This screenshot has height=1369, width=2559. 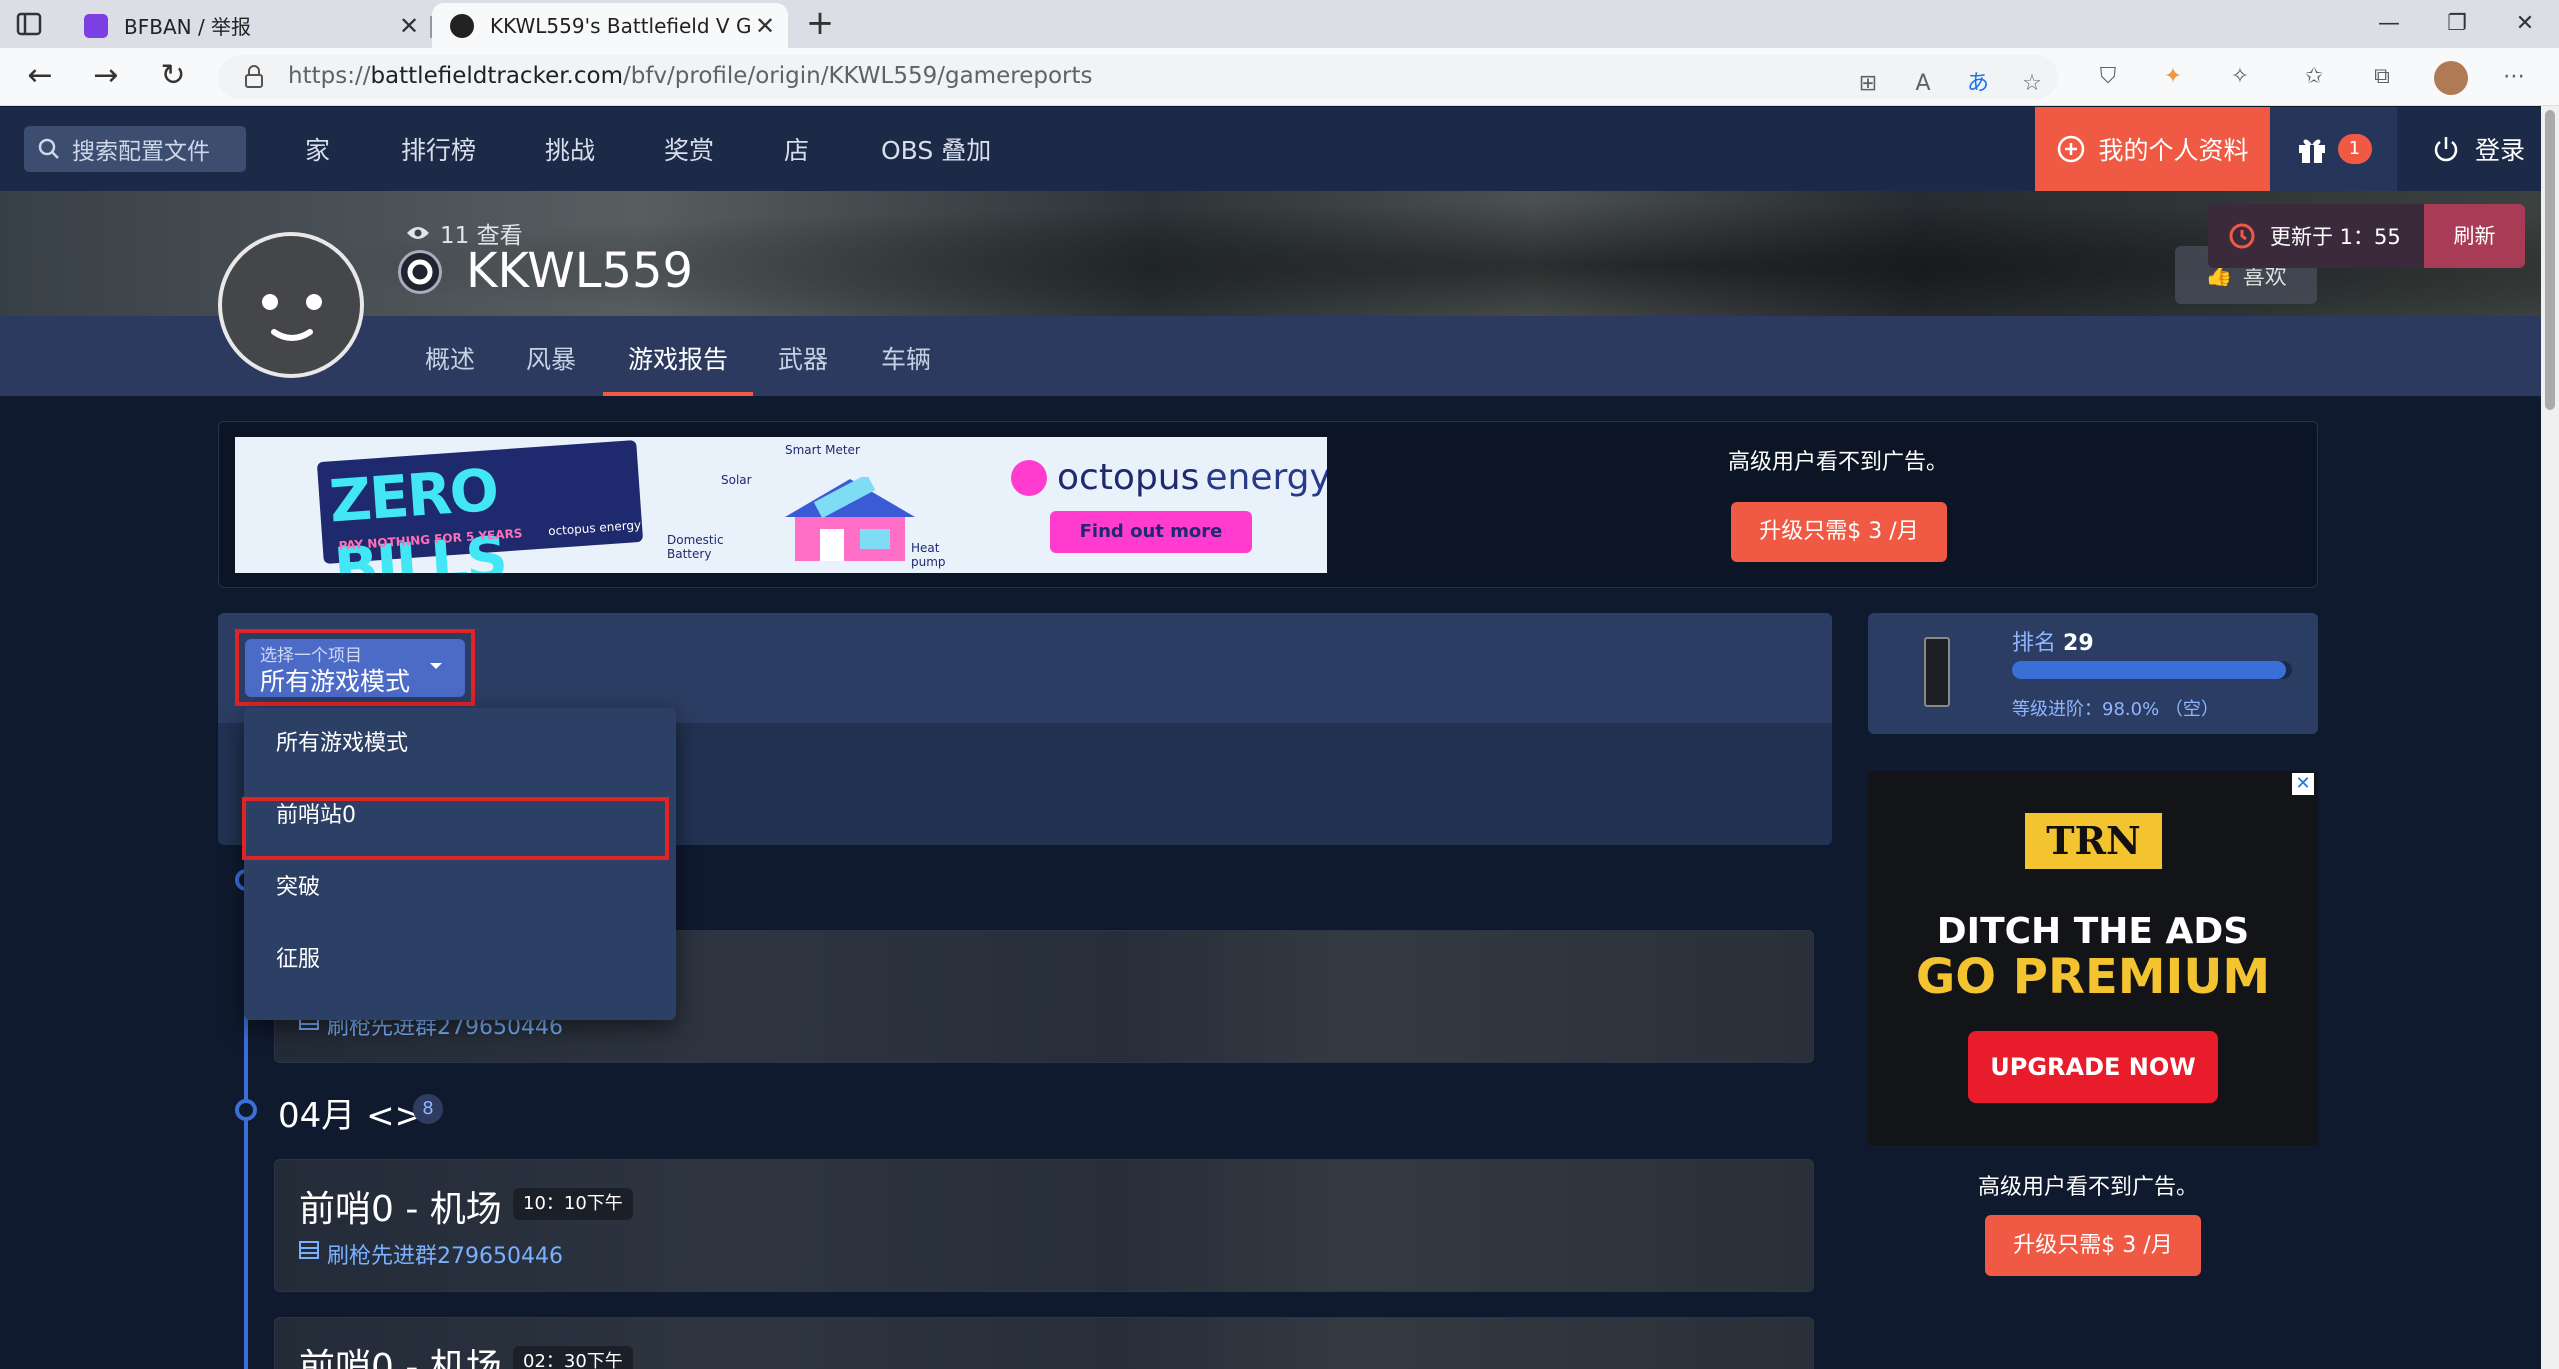 What do you see at coordinates (620, 25) in the screenshot?
I see `tab-title: KKWL559's Battlefield V Game Re` at bounding box center [620, 25].